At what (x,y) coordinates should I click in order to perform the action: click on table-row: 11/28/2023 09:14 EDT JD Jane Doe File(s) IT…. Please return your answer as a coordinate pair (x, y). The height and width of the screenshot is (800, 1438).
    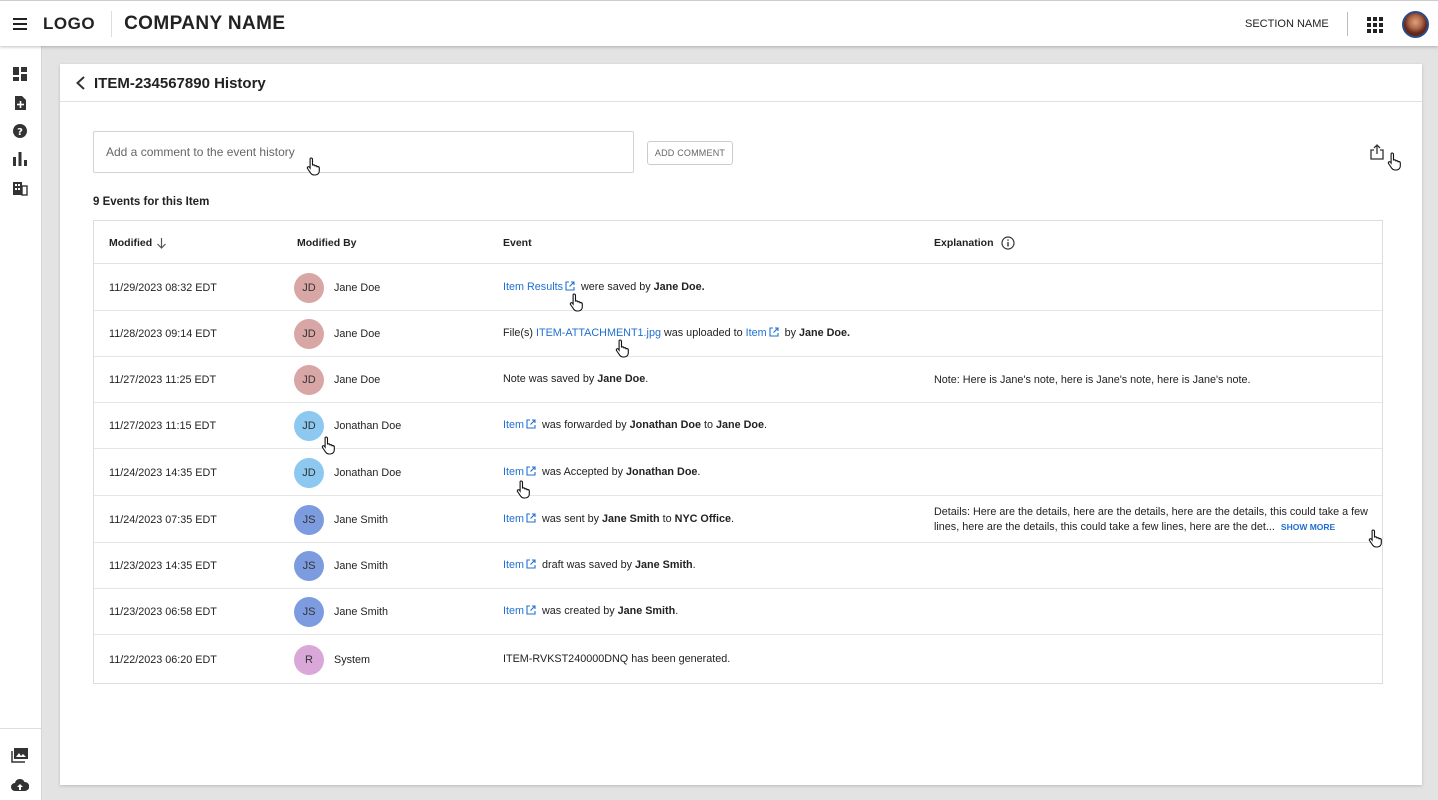
    Looking at the image, I should click on (738, 334).